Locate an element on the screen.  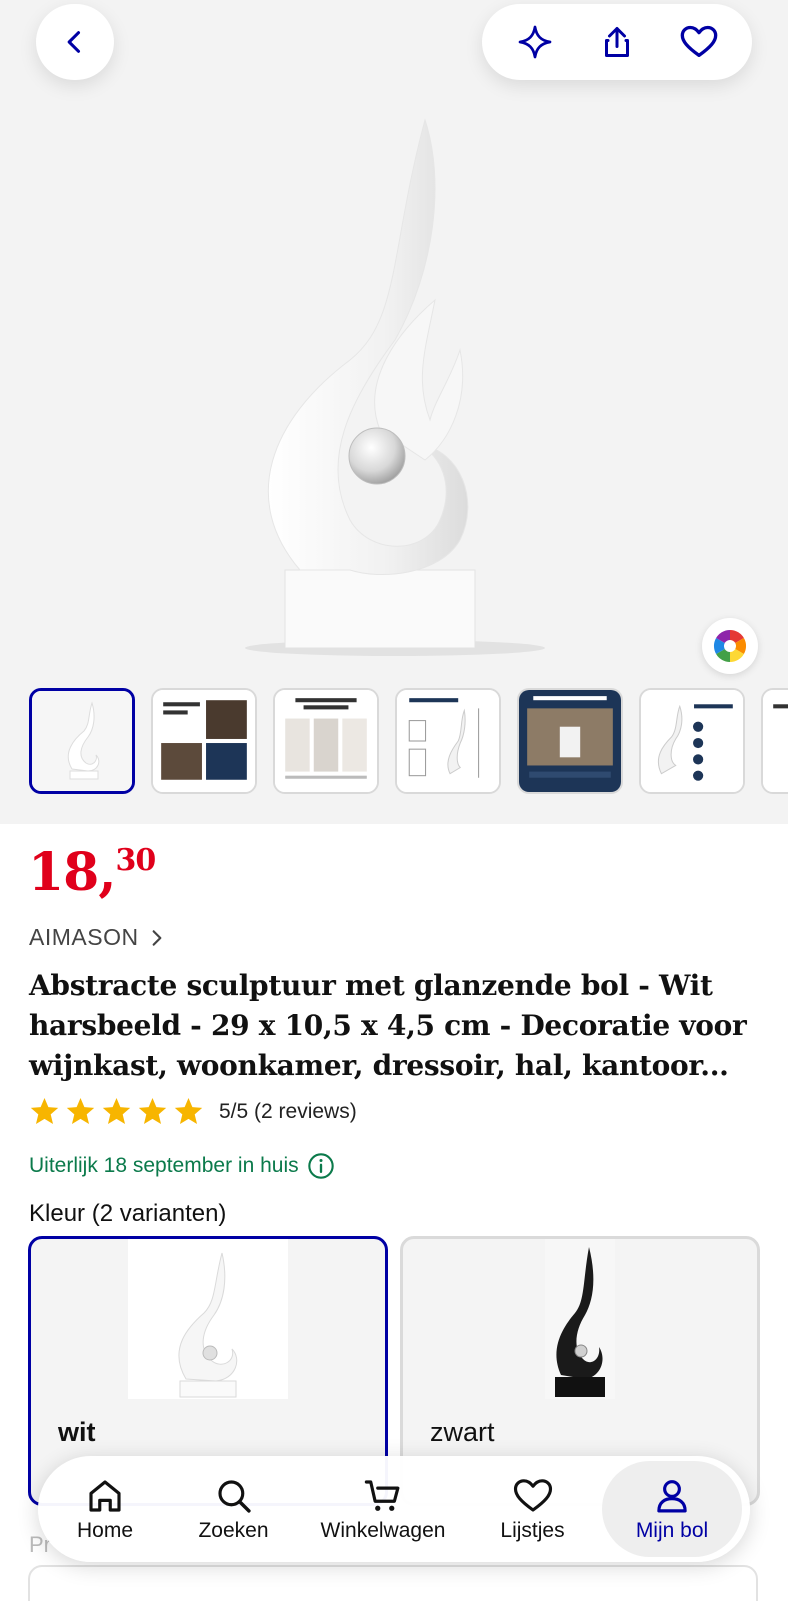
variant-label: zwart is located at coordinates (462, 1432).